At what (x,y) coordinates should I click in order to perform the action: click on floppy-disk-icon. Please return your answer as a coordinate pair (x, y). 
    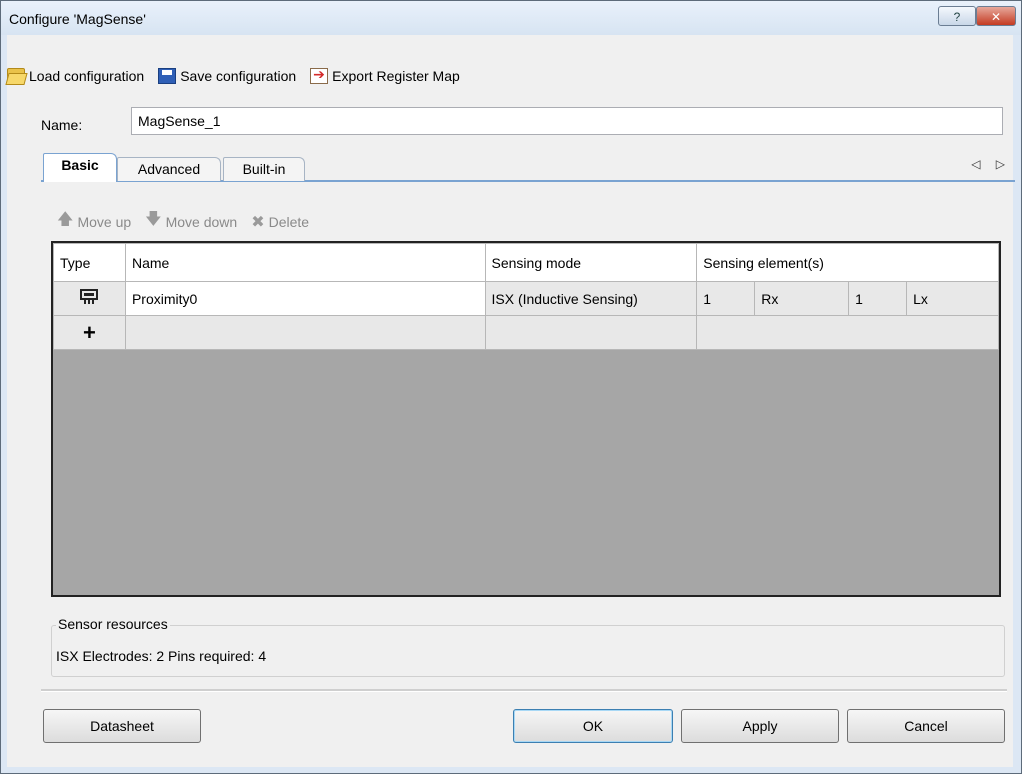
    Looking at the image, I should click on (167, 76).